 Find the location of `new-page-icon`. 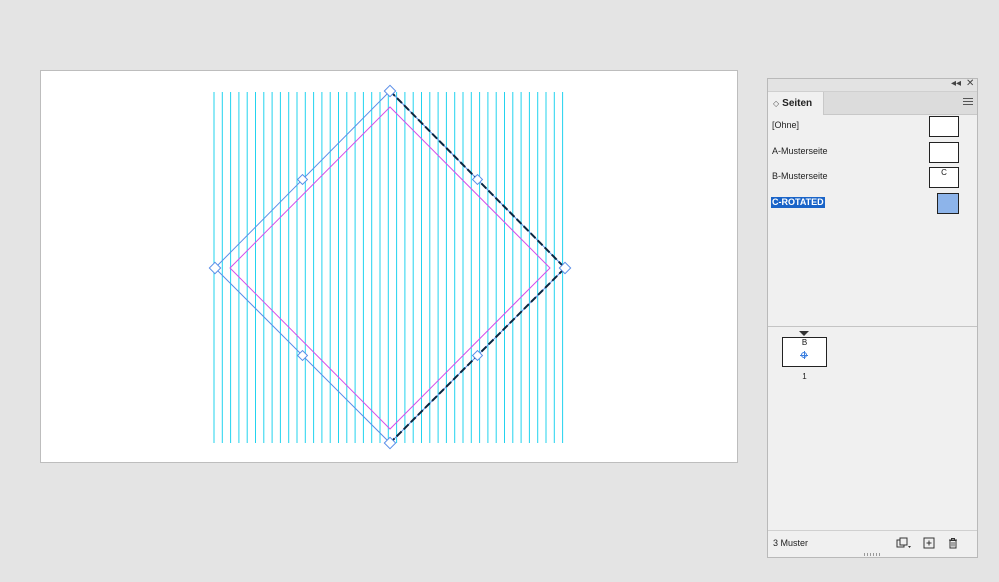

new-page-icon is located at coordinates (929, 543).